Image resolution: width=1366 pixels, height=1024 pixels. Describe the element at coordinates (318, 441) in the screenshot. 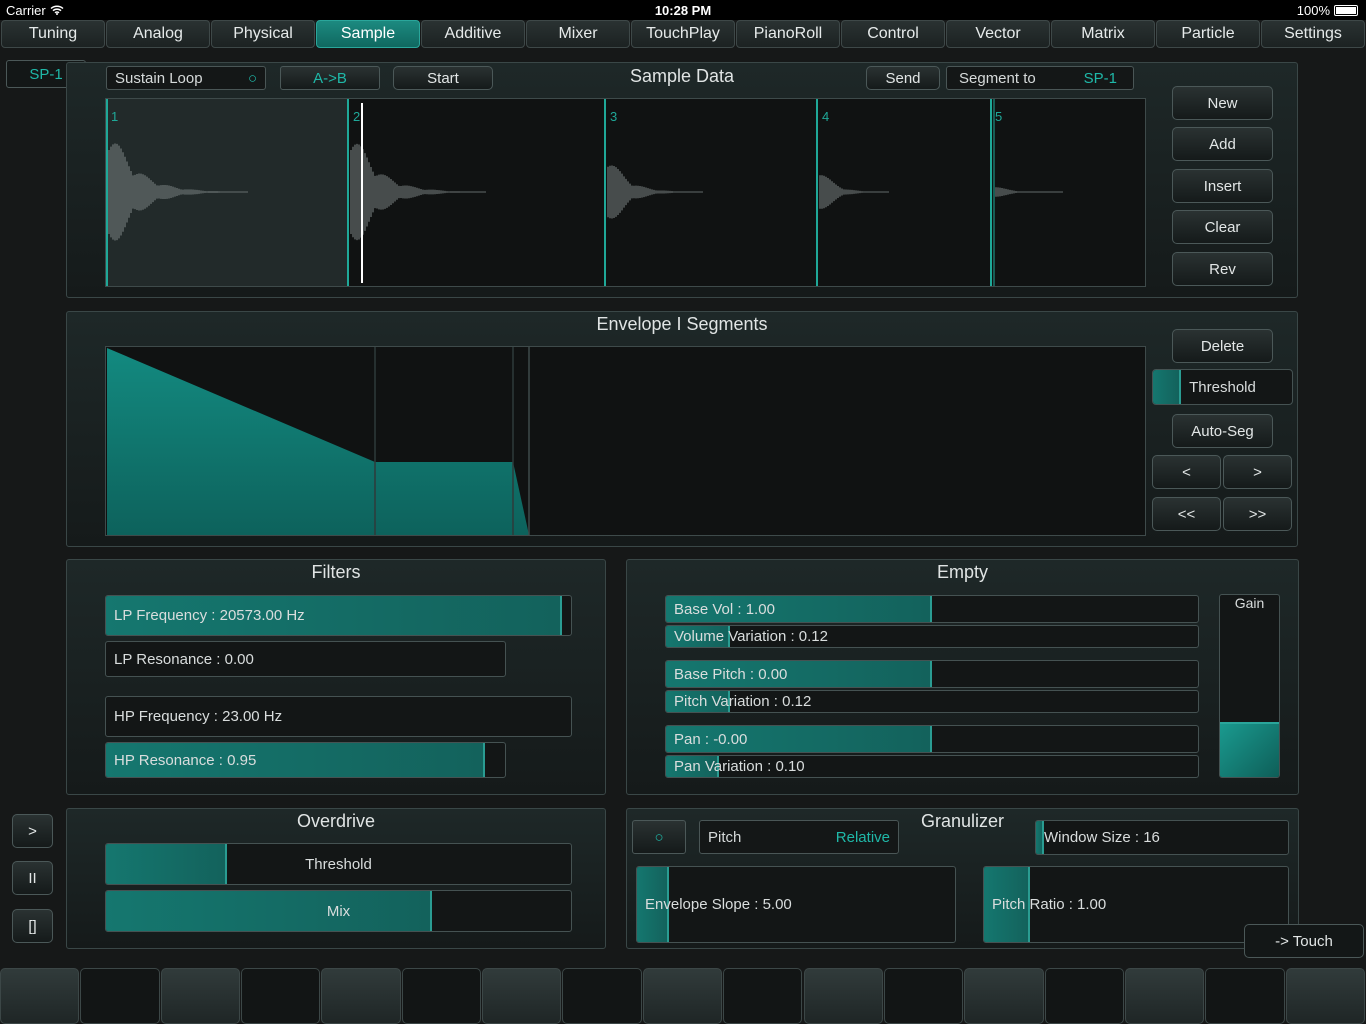

I see `envelope-shape` at that location.